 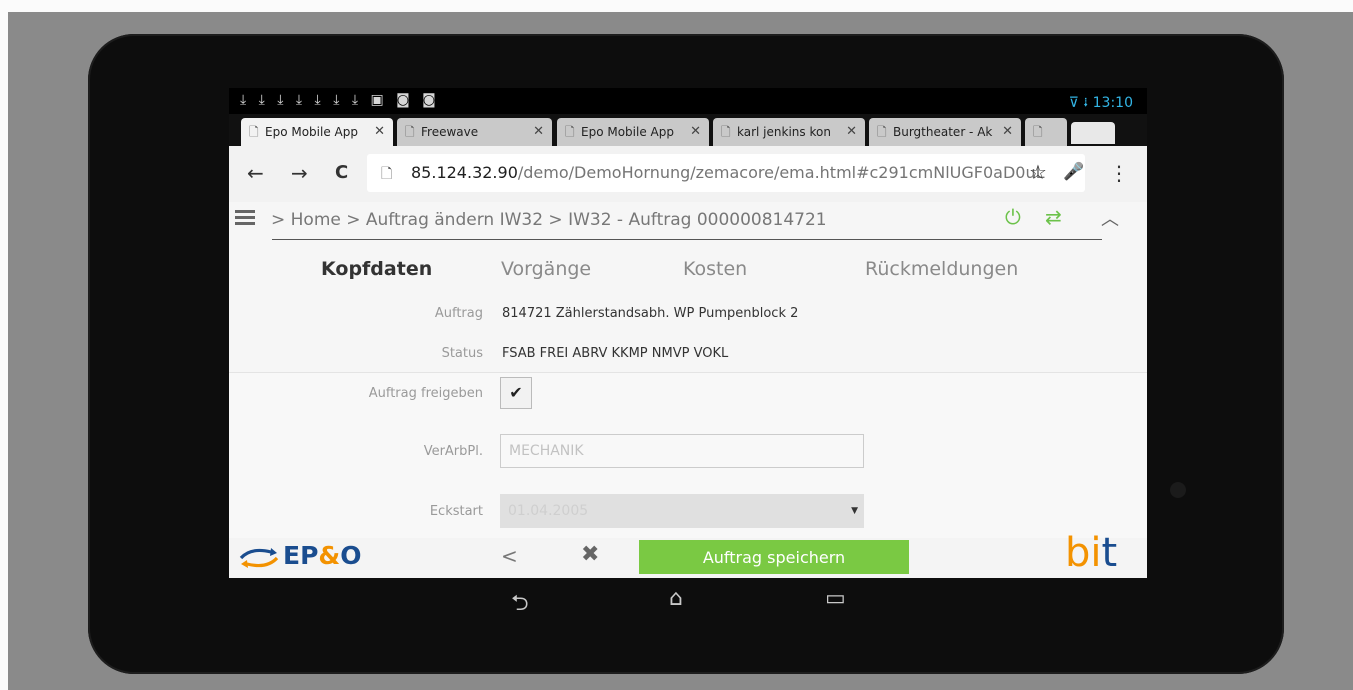 What do you see at coordinates (245, 218) in the screenshot?
I see `hamburger-menu-icon` at bounding box center [245, 218].